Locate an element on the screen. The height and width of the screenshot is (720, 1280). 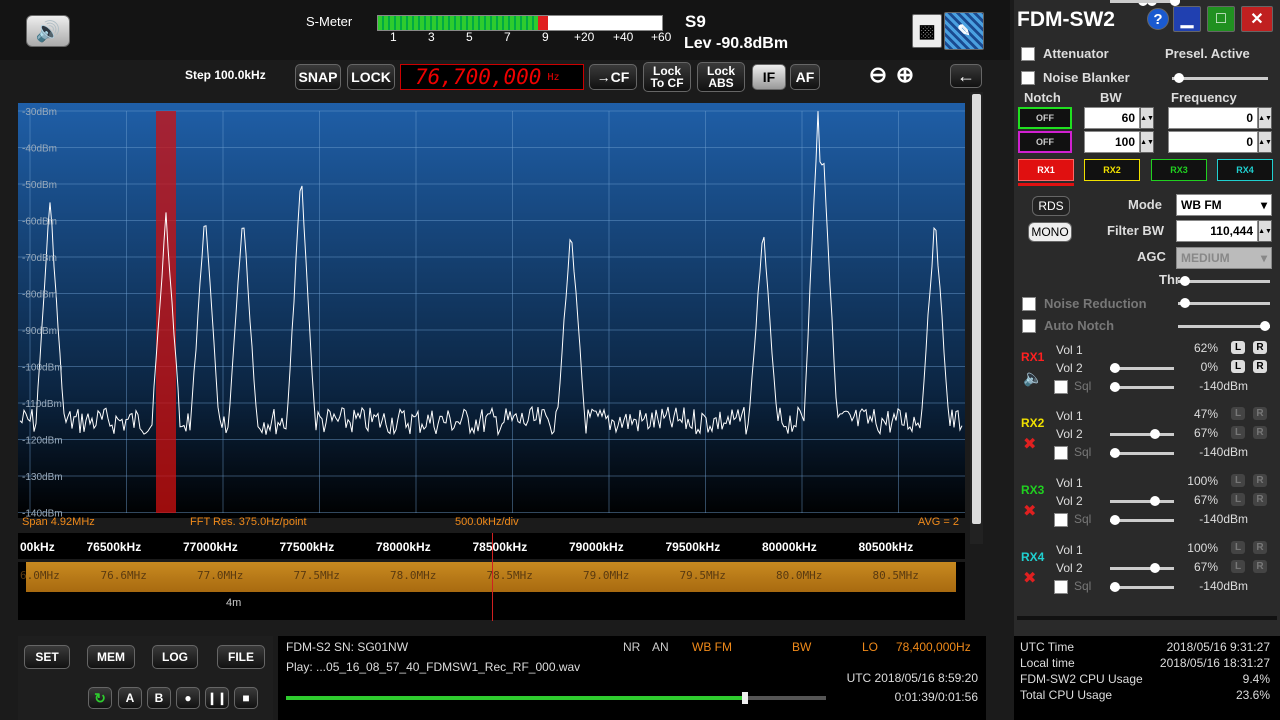
tab-rx1: RX1 is located at coordinates (1046, 170).